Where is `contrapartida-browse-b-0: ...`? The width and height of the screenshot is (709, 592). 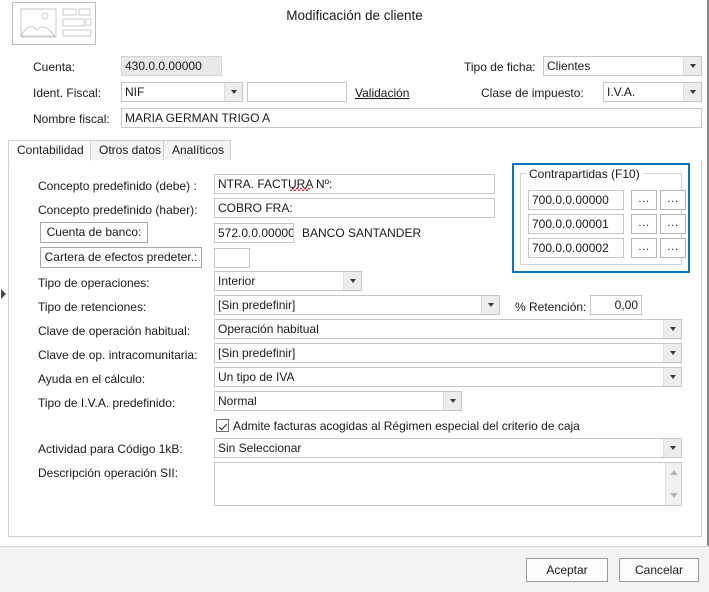 contrapartida-browse-b-0: ... is located at coordinates (673, 200).